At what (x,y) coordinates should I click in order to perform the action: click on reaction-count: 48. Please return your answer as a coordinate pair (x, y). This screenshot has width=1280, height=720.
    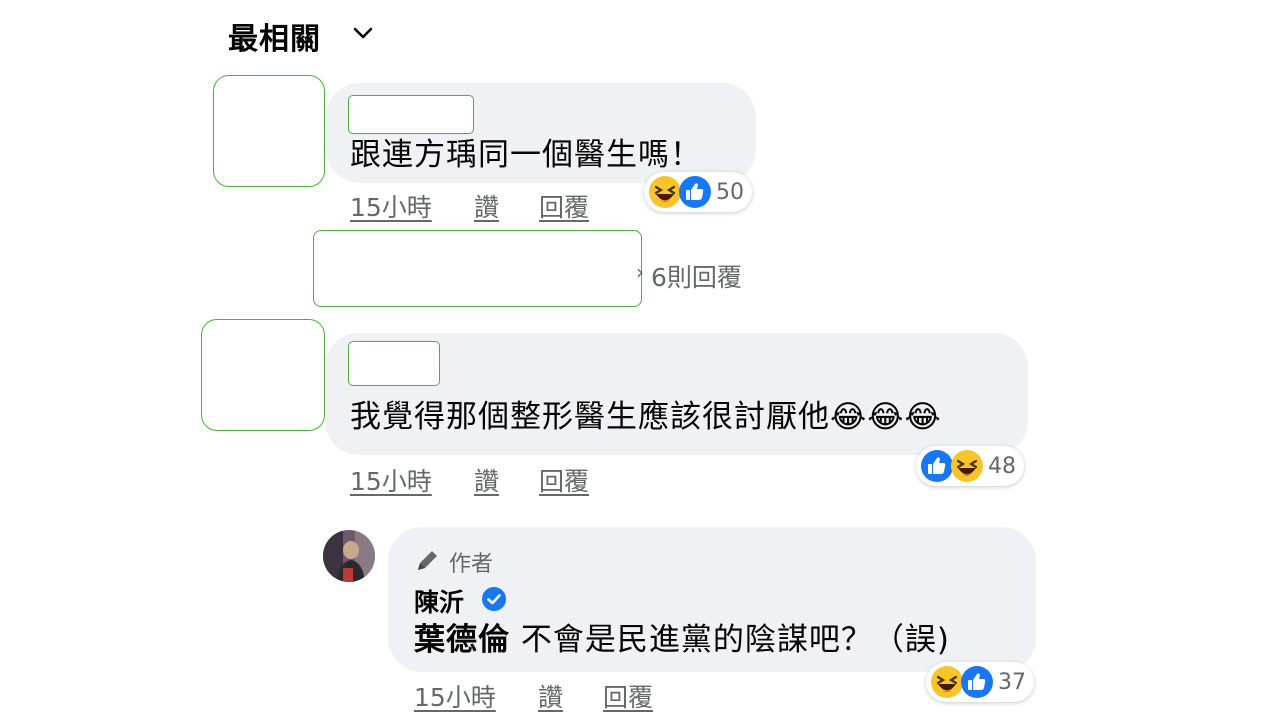
    Looking at the image, I should click on (1002, 466).